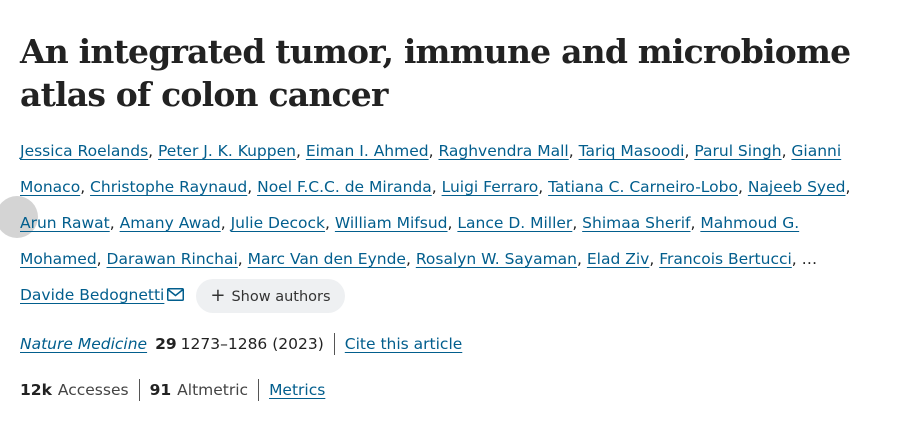 The width and height of the screenshot is (897, 433). Describe the element at coordinates (618, 259) in the screenshot. I see `author-link: Elad Ziv` at that location.